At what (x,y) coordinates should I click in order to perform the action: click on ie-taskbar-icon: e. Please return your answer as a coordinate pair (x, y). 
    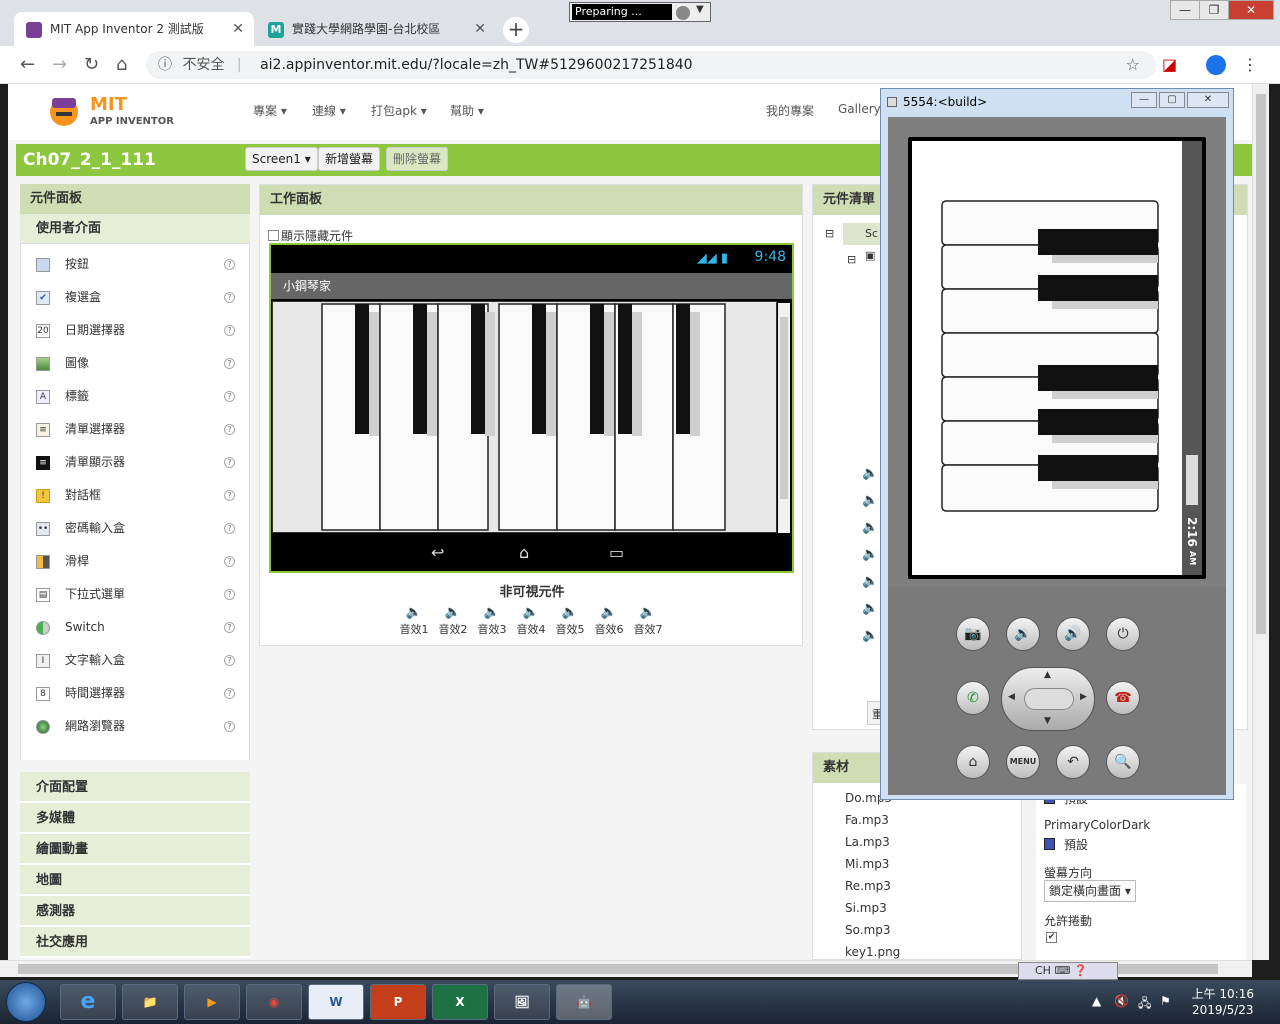
    Looking at the image, I should click on (88, 1002).